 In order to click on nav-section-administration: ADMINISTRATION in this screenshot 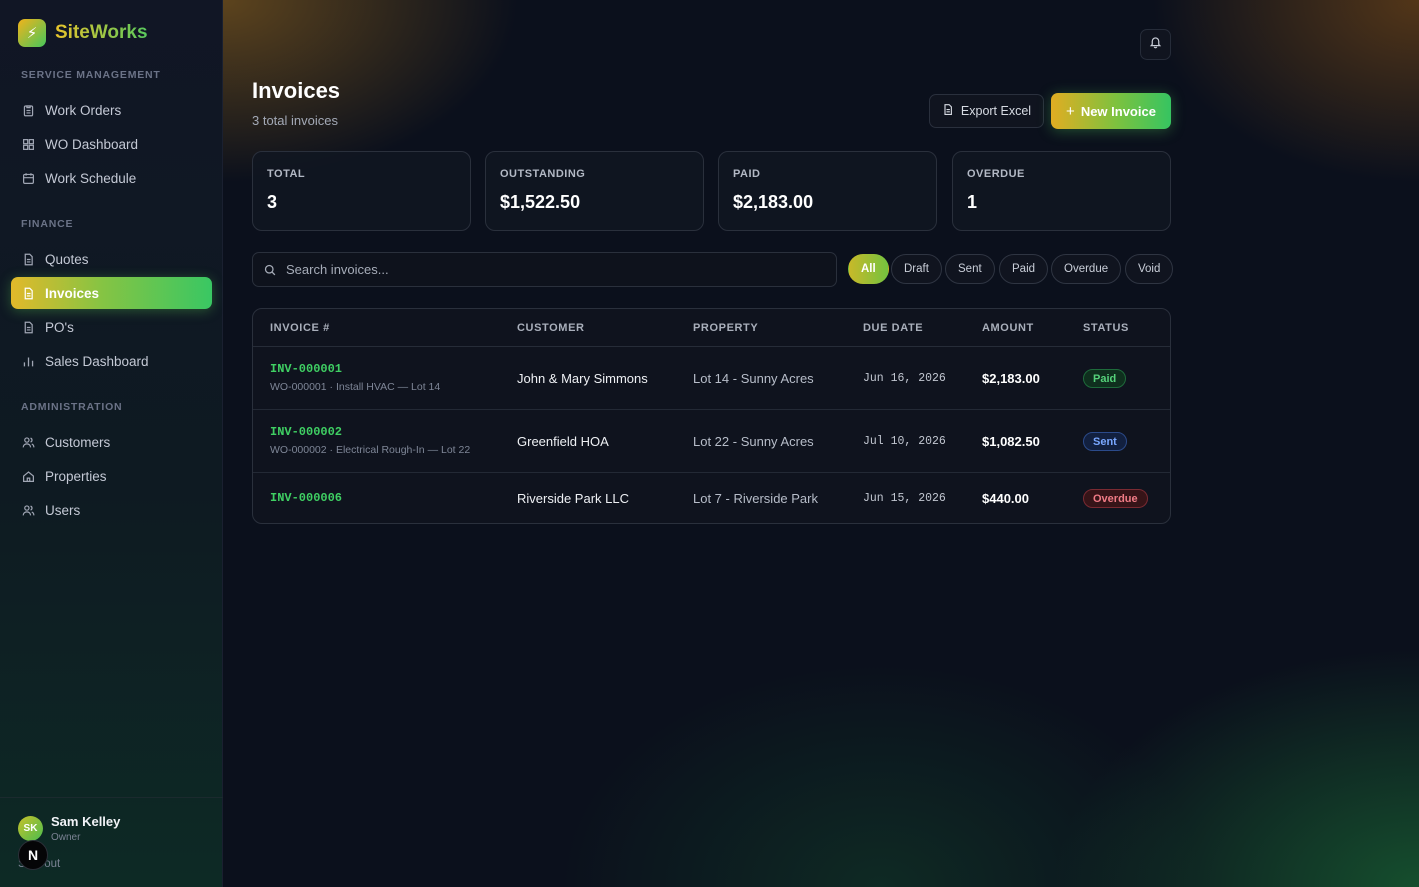, I will do `click(72, 407)`.